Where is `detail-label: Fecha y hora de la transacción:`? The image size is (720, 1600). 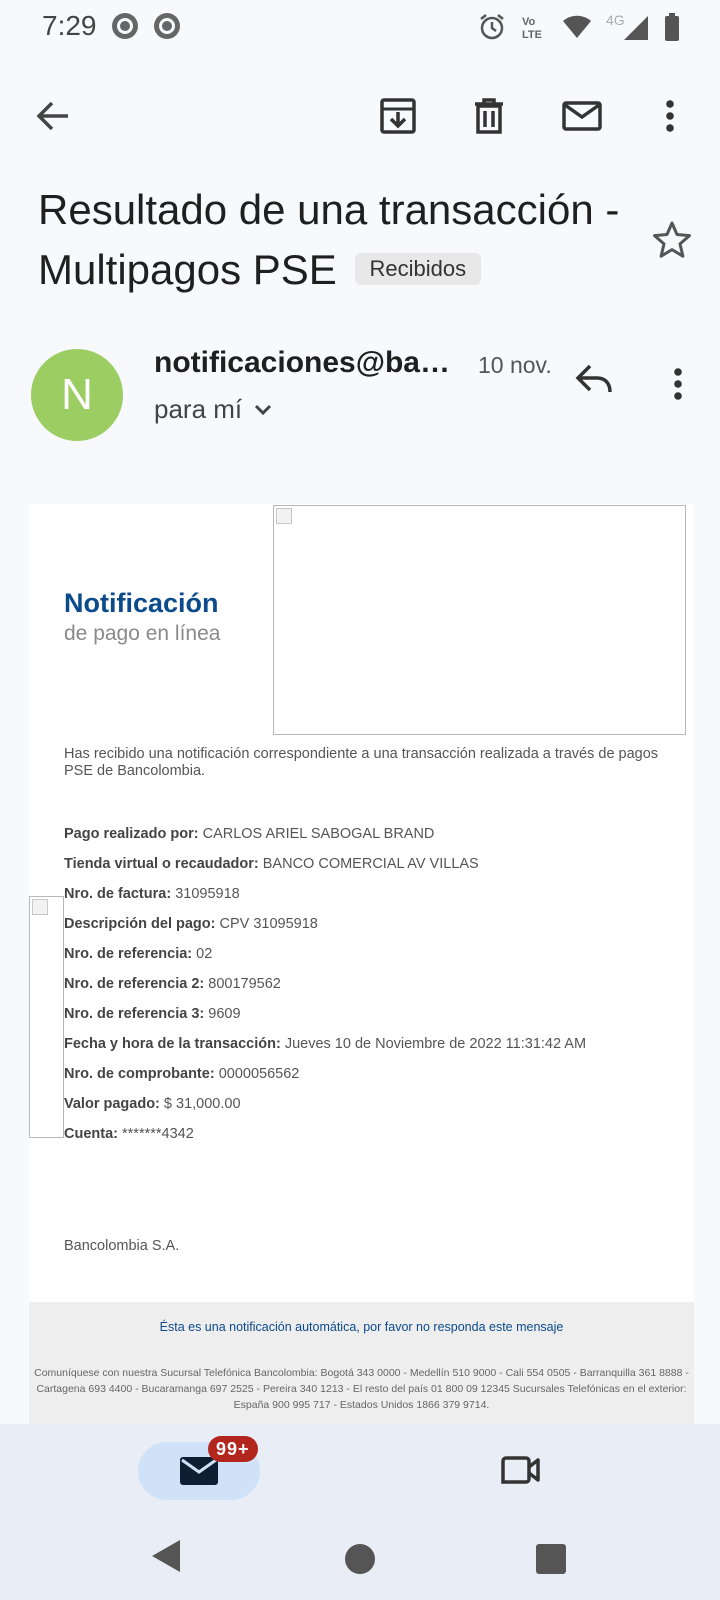
detail-label: Fecha y hora de la transacción: is located at coordinates (172, 1044).